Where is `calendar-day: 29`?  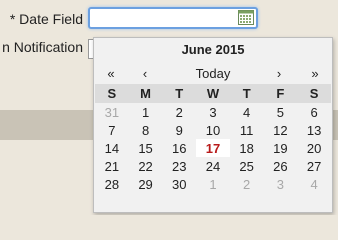 calendar-day: 29 is located at coordinates (146, 184).